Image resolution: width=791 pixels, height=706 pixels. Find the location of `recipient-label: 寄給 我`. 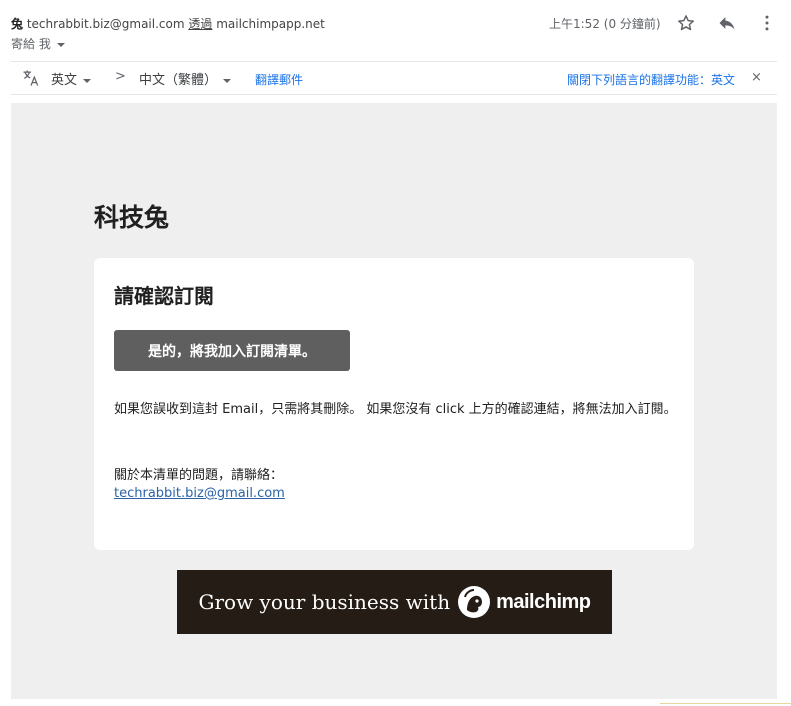

recipient-label: 寄給 我 is located at coordinates (31, 44).